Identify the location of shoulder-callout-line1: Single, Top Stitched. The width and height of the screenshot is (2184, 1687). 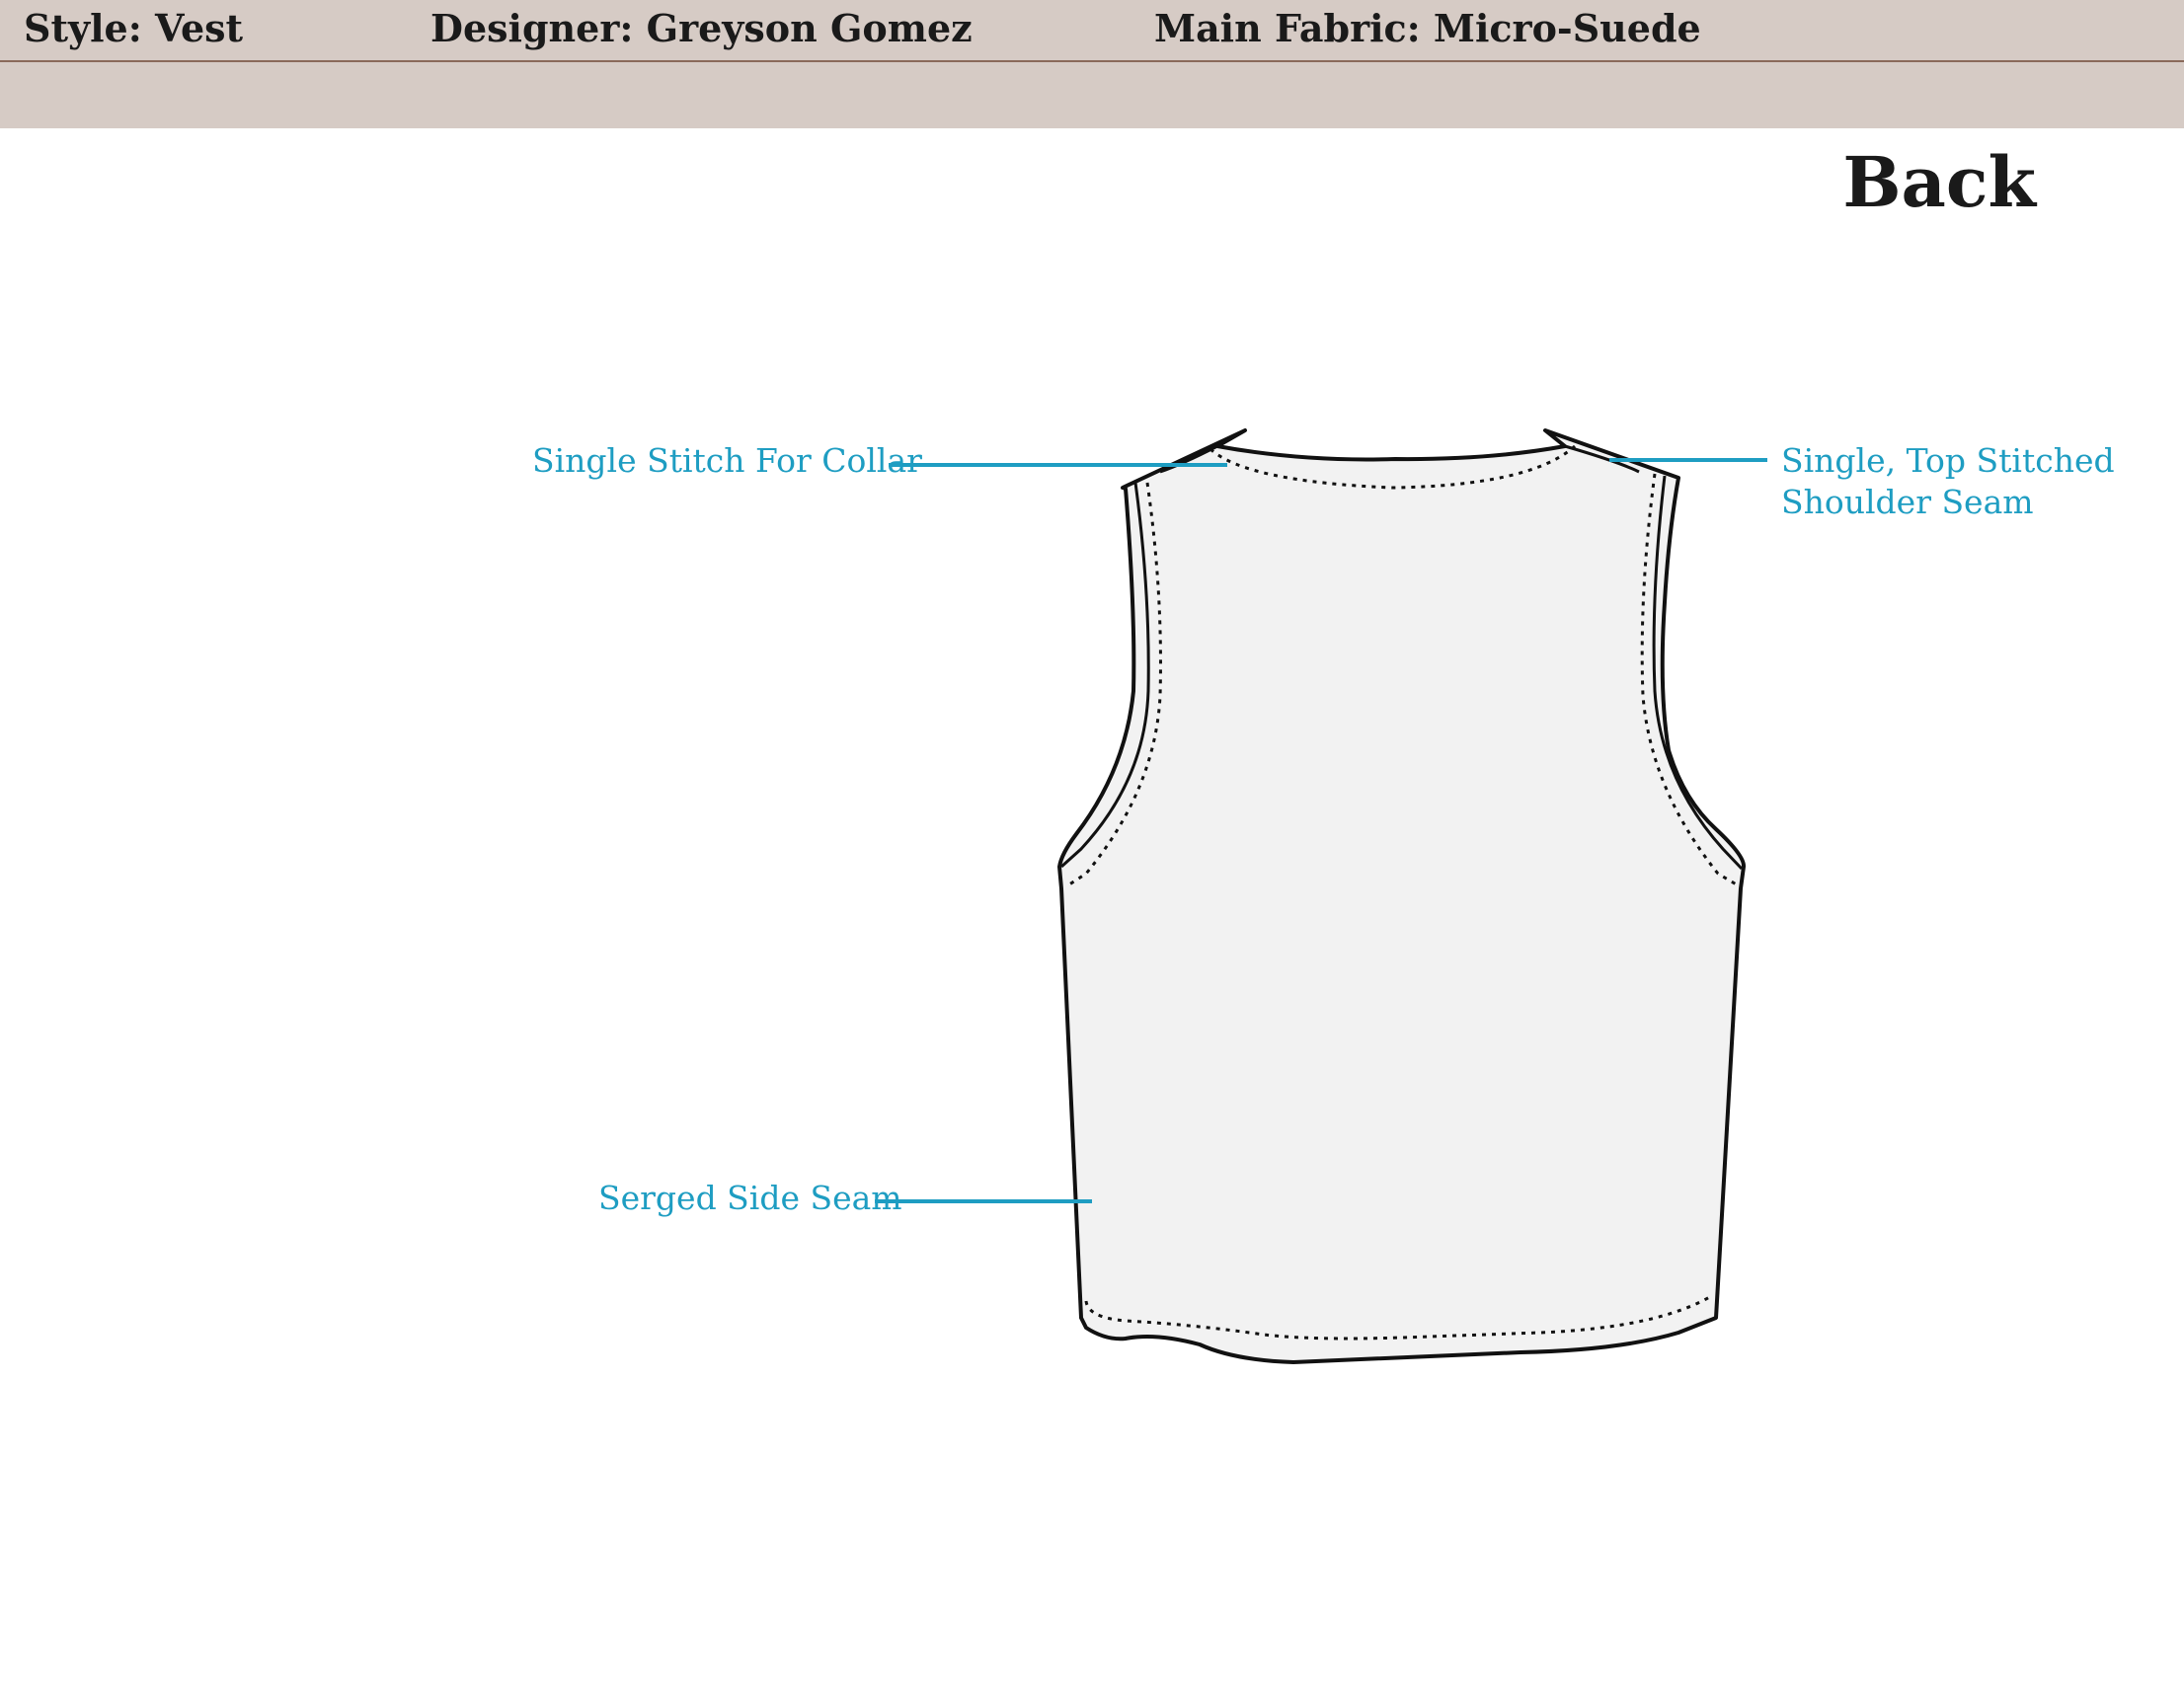
(1948, 460).